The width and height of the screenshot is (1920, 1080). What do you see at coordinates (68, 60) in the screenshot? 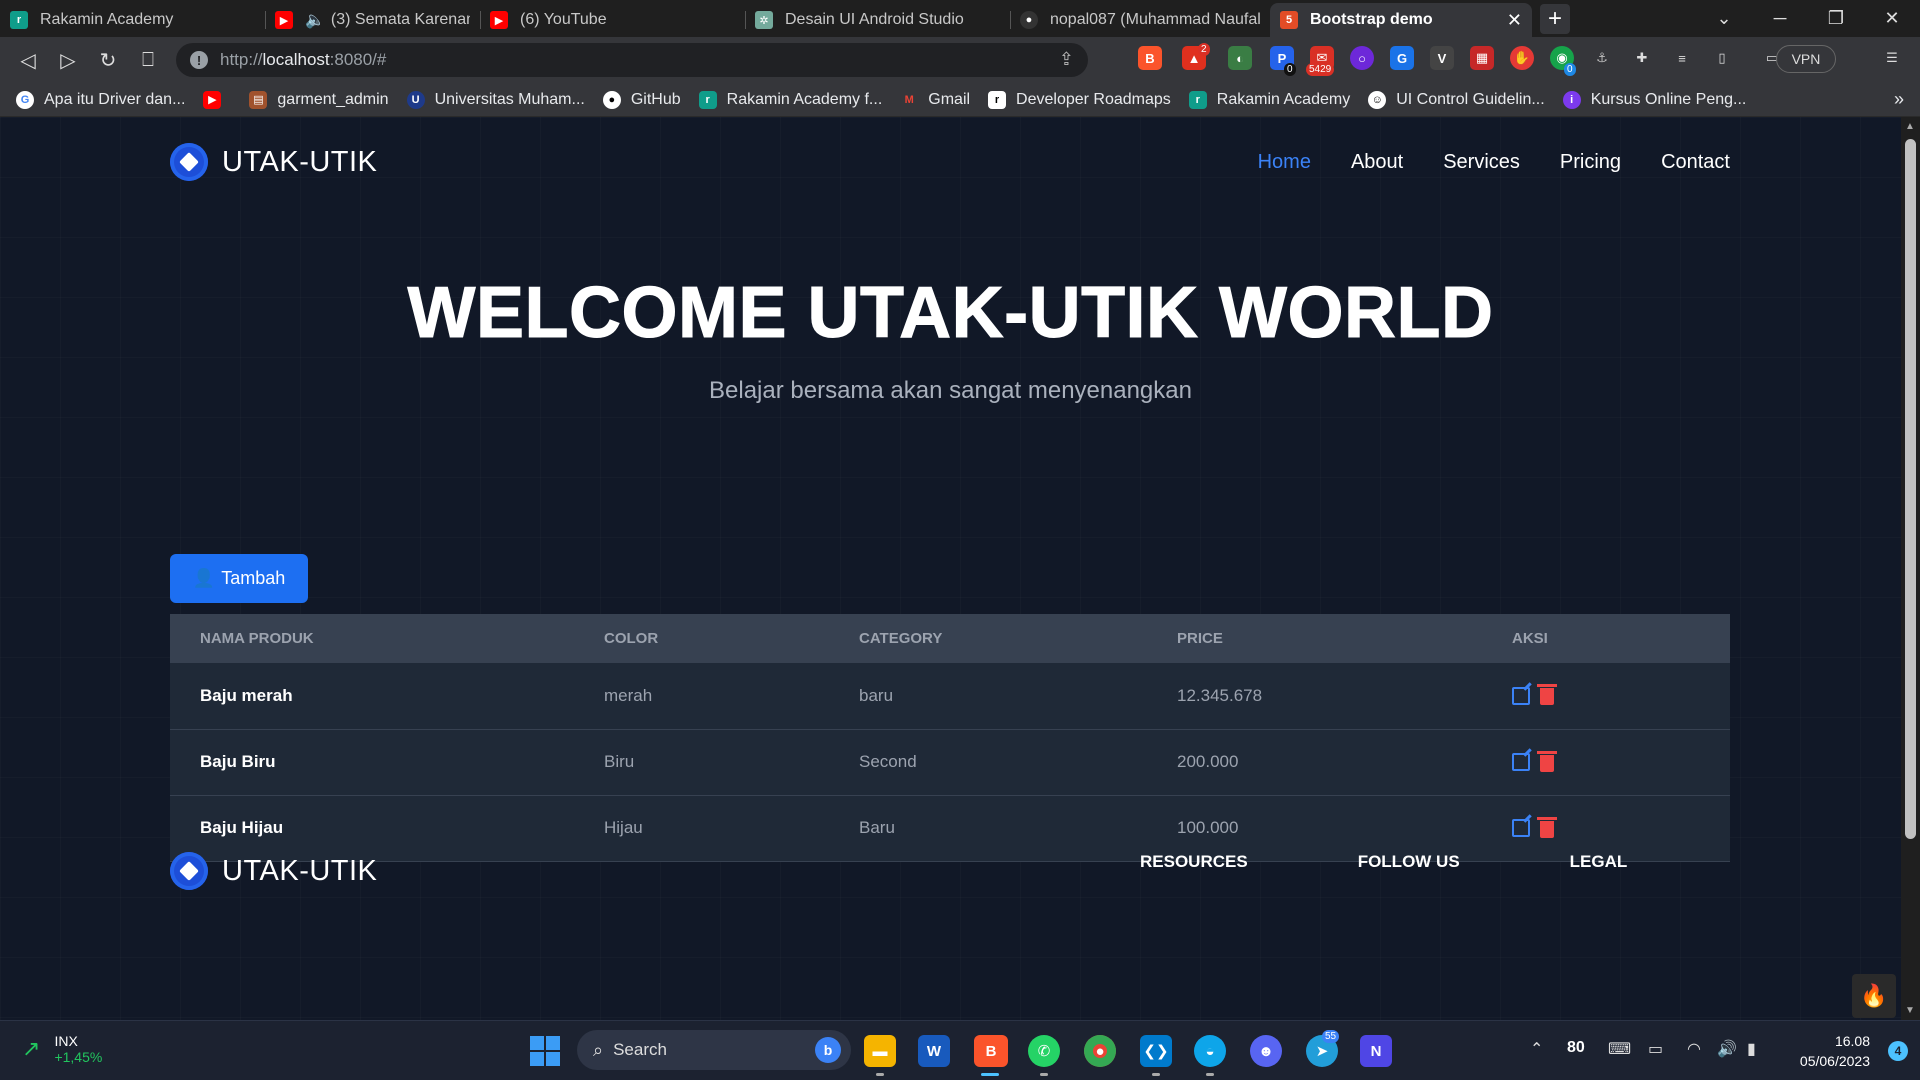
I see `forward-icon: ▷` at bounding box center [68, 60].